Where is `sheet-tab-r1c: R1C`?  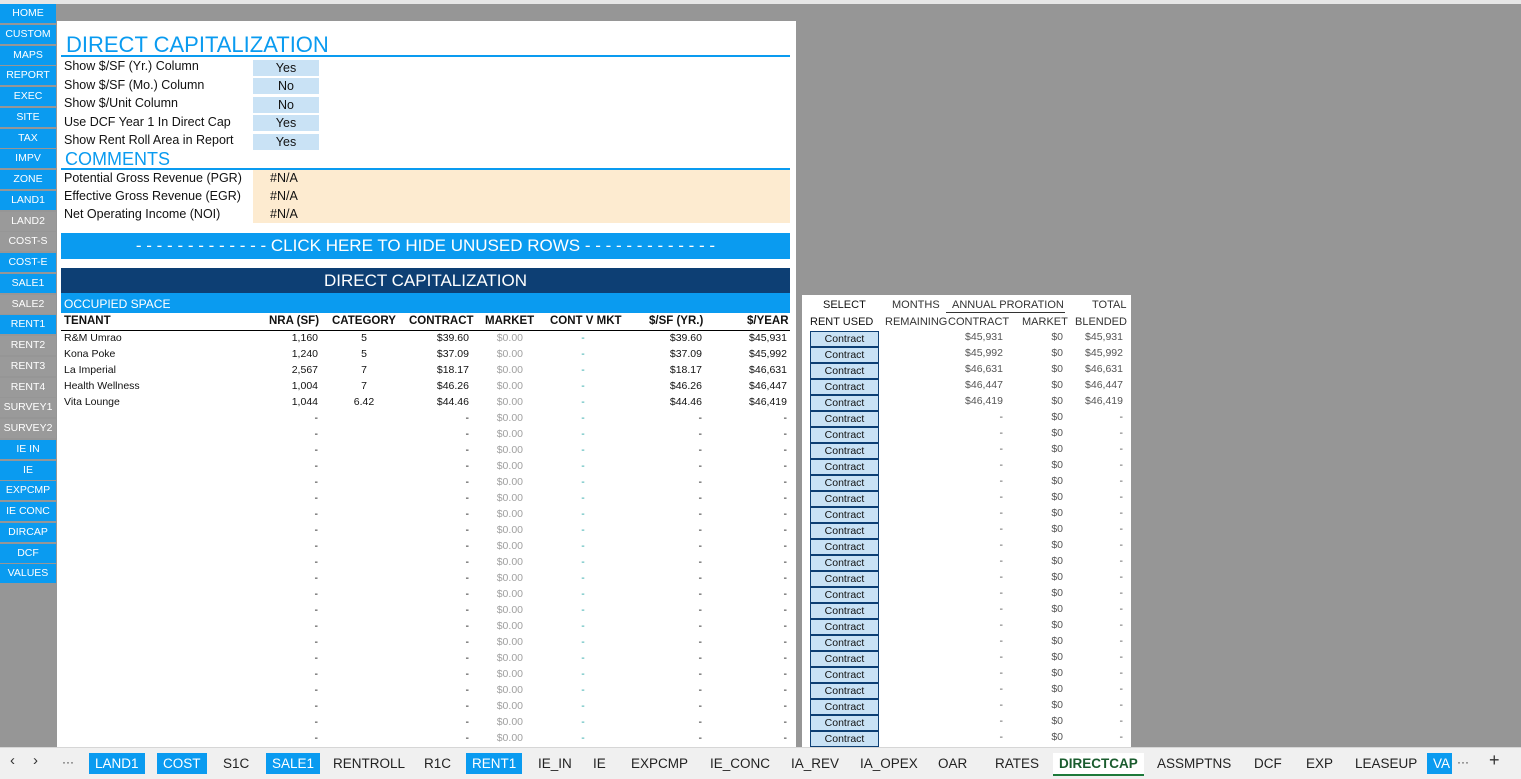 sheet-tab-r1c: R1C is located at coordinates (437, 763).